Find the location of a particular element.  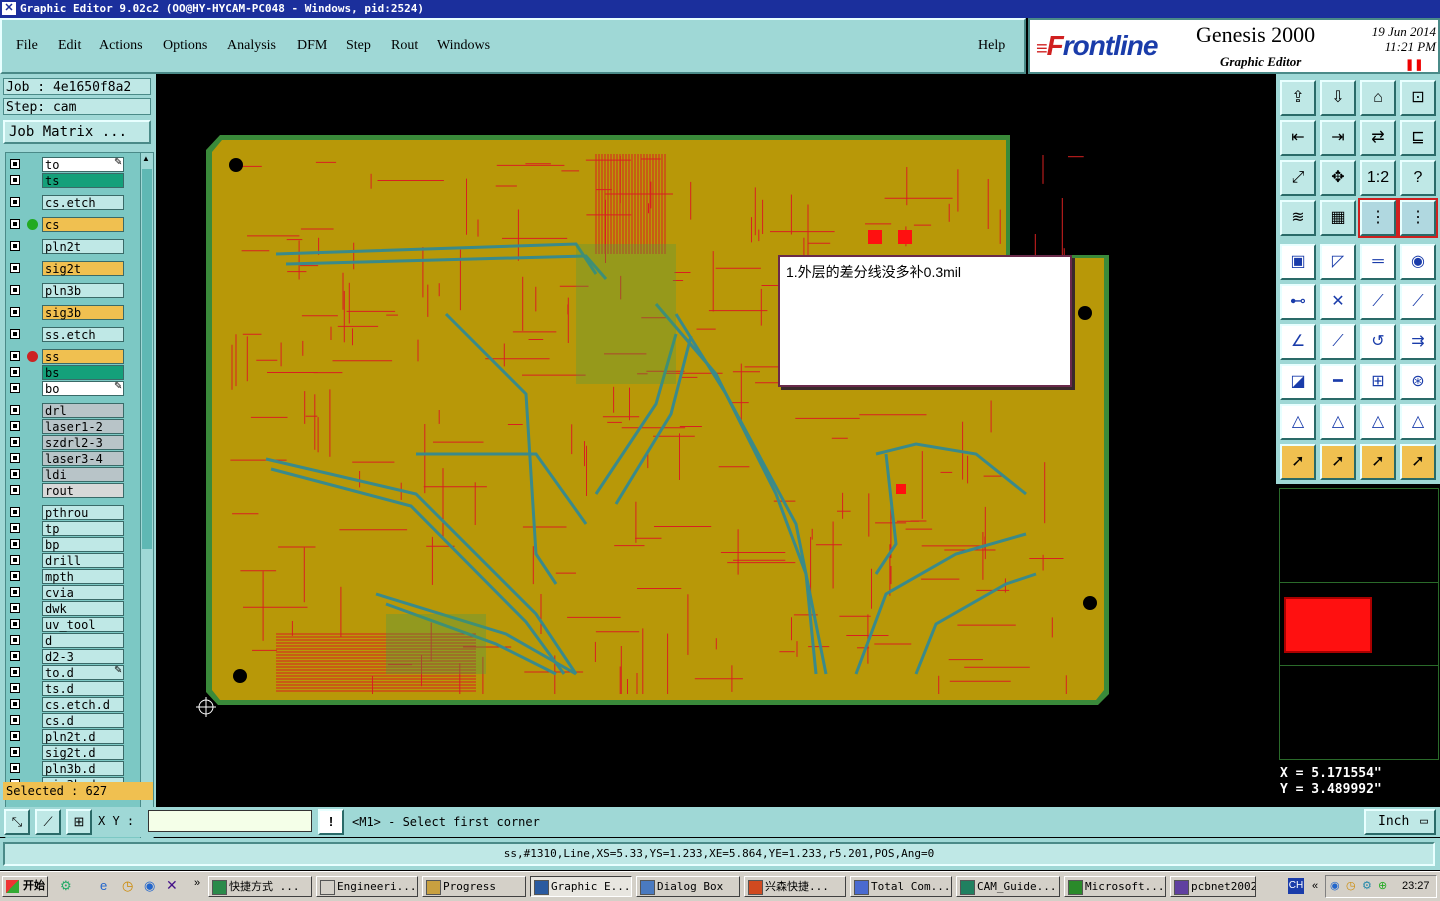

snap-icon: ≋ is located at coordinates (1298, 218).